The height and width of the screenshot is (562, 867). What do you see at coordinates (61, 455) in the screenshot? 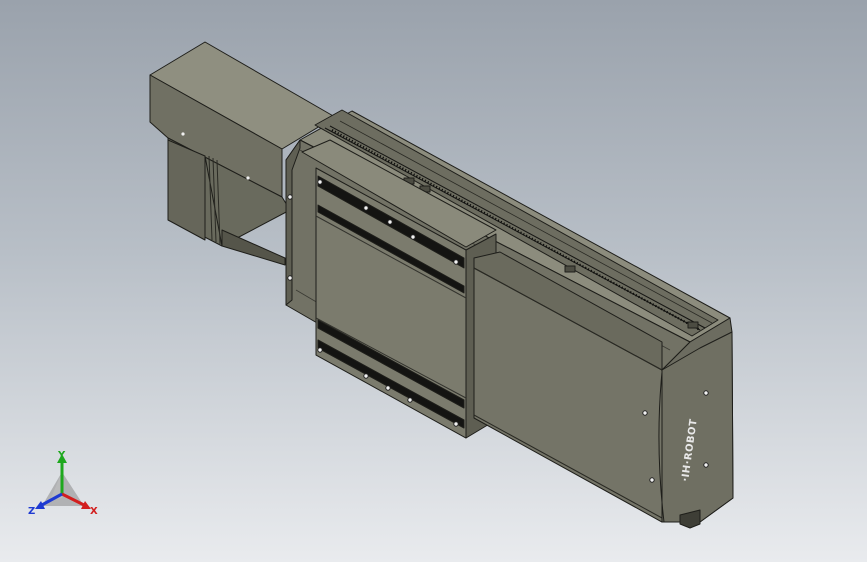
I see `y-axis-label: Y` at bounding box center [61, 455].